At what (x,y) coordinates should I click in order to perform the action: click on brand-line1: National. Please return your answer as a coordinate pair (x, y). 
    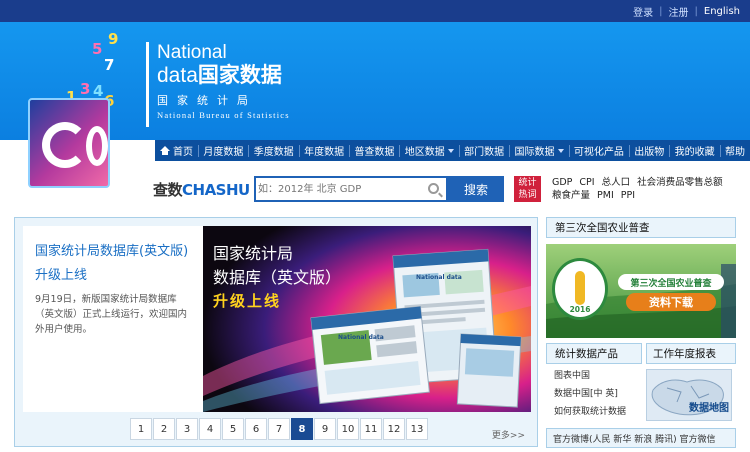
    Looking at the image, I should click on (192, 52).